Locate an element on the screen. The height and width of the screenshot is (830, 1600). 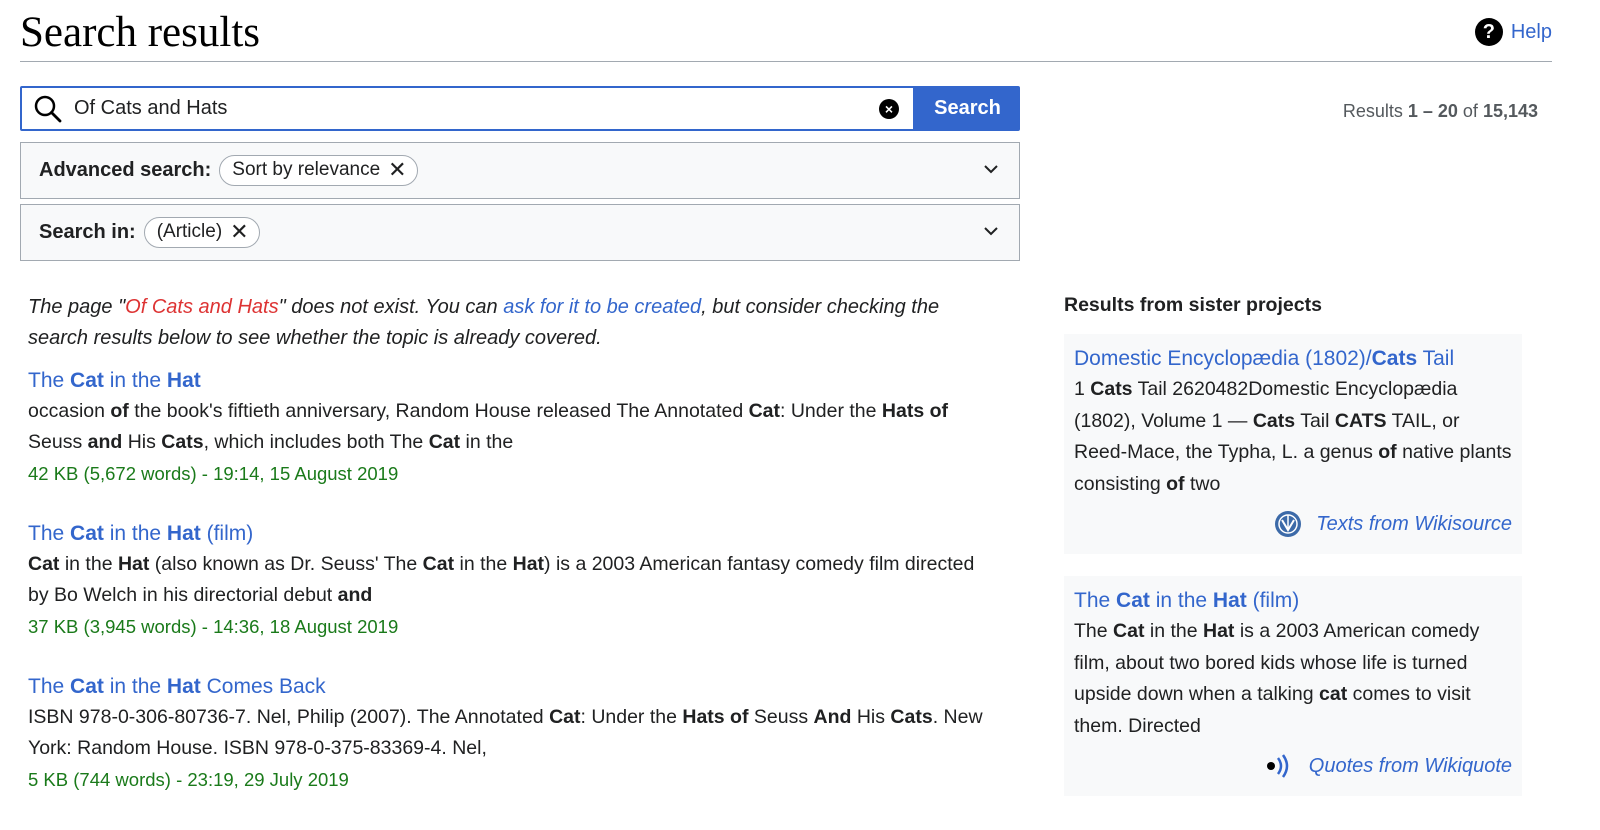
sister-projects-heading: Results from sister projects is located at coordinates (1193, 305).